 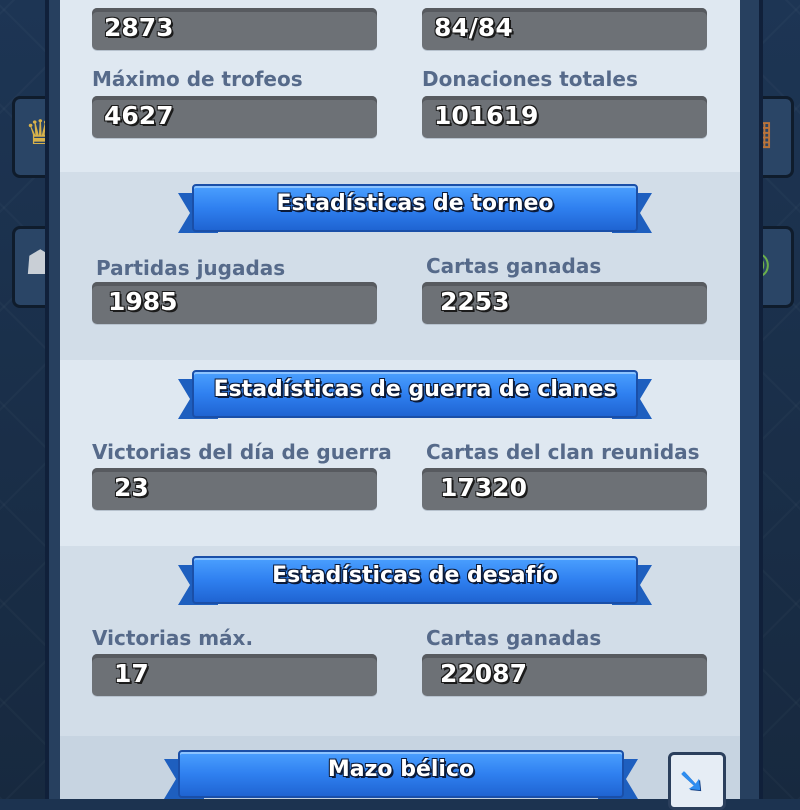 What do you see at coordinates (415, 389) in the screenshot?
I see `clan-war-title: Estadísticas de guerra de clanes` at bounding box center [415, 389].